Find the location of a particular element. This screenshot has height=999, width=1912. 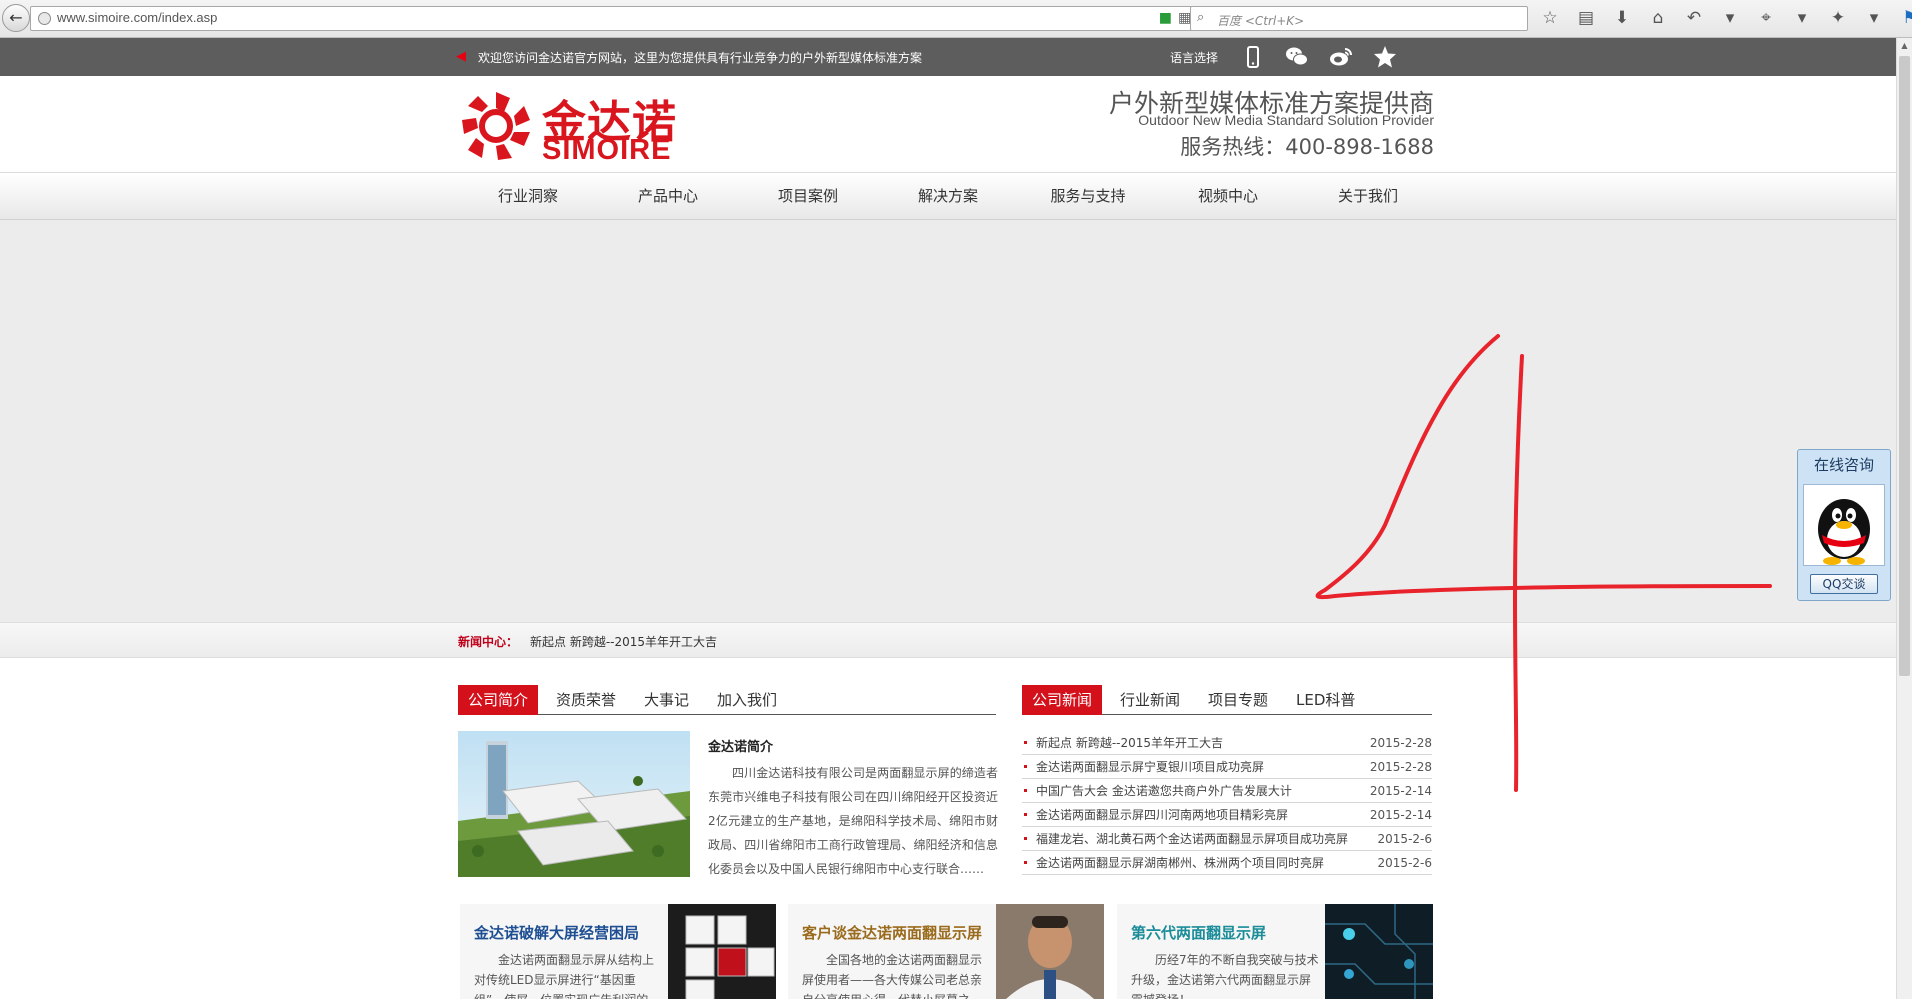

list-item: 金达诺两面翻显示屏宁夏银川项目成功亮屏 2015-2-28 is located at coordinates (1227, 767).